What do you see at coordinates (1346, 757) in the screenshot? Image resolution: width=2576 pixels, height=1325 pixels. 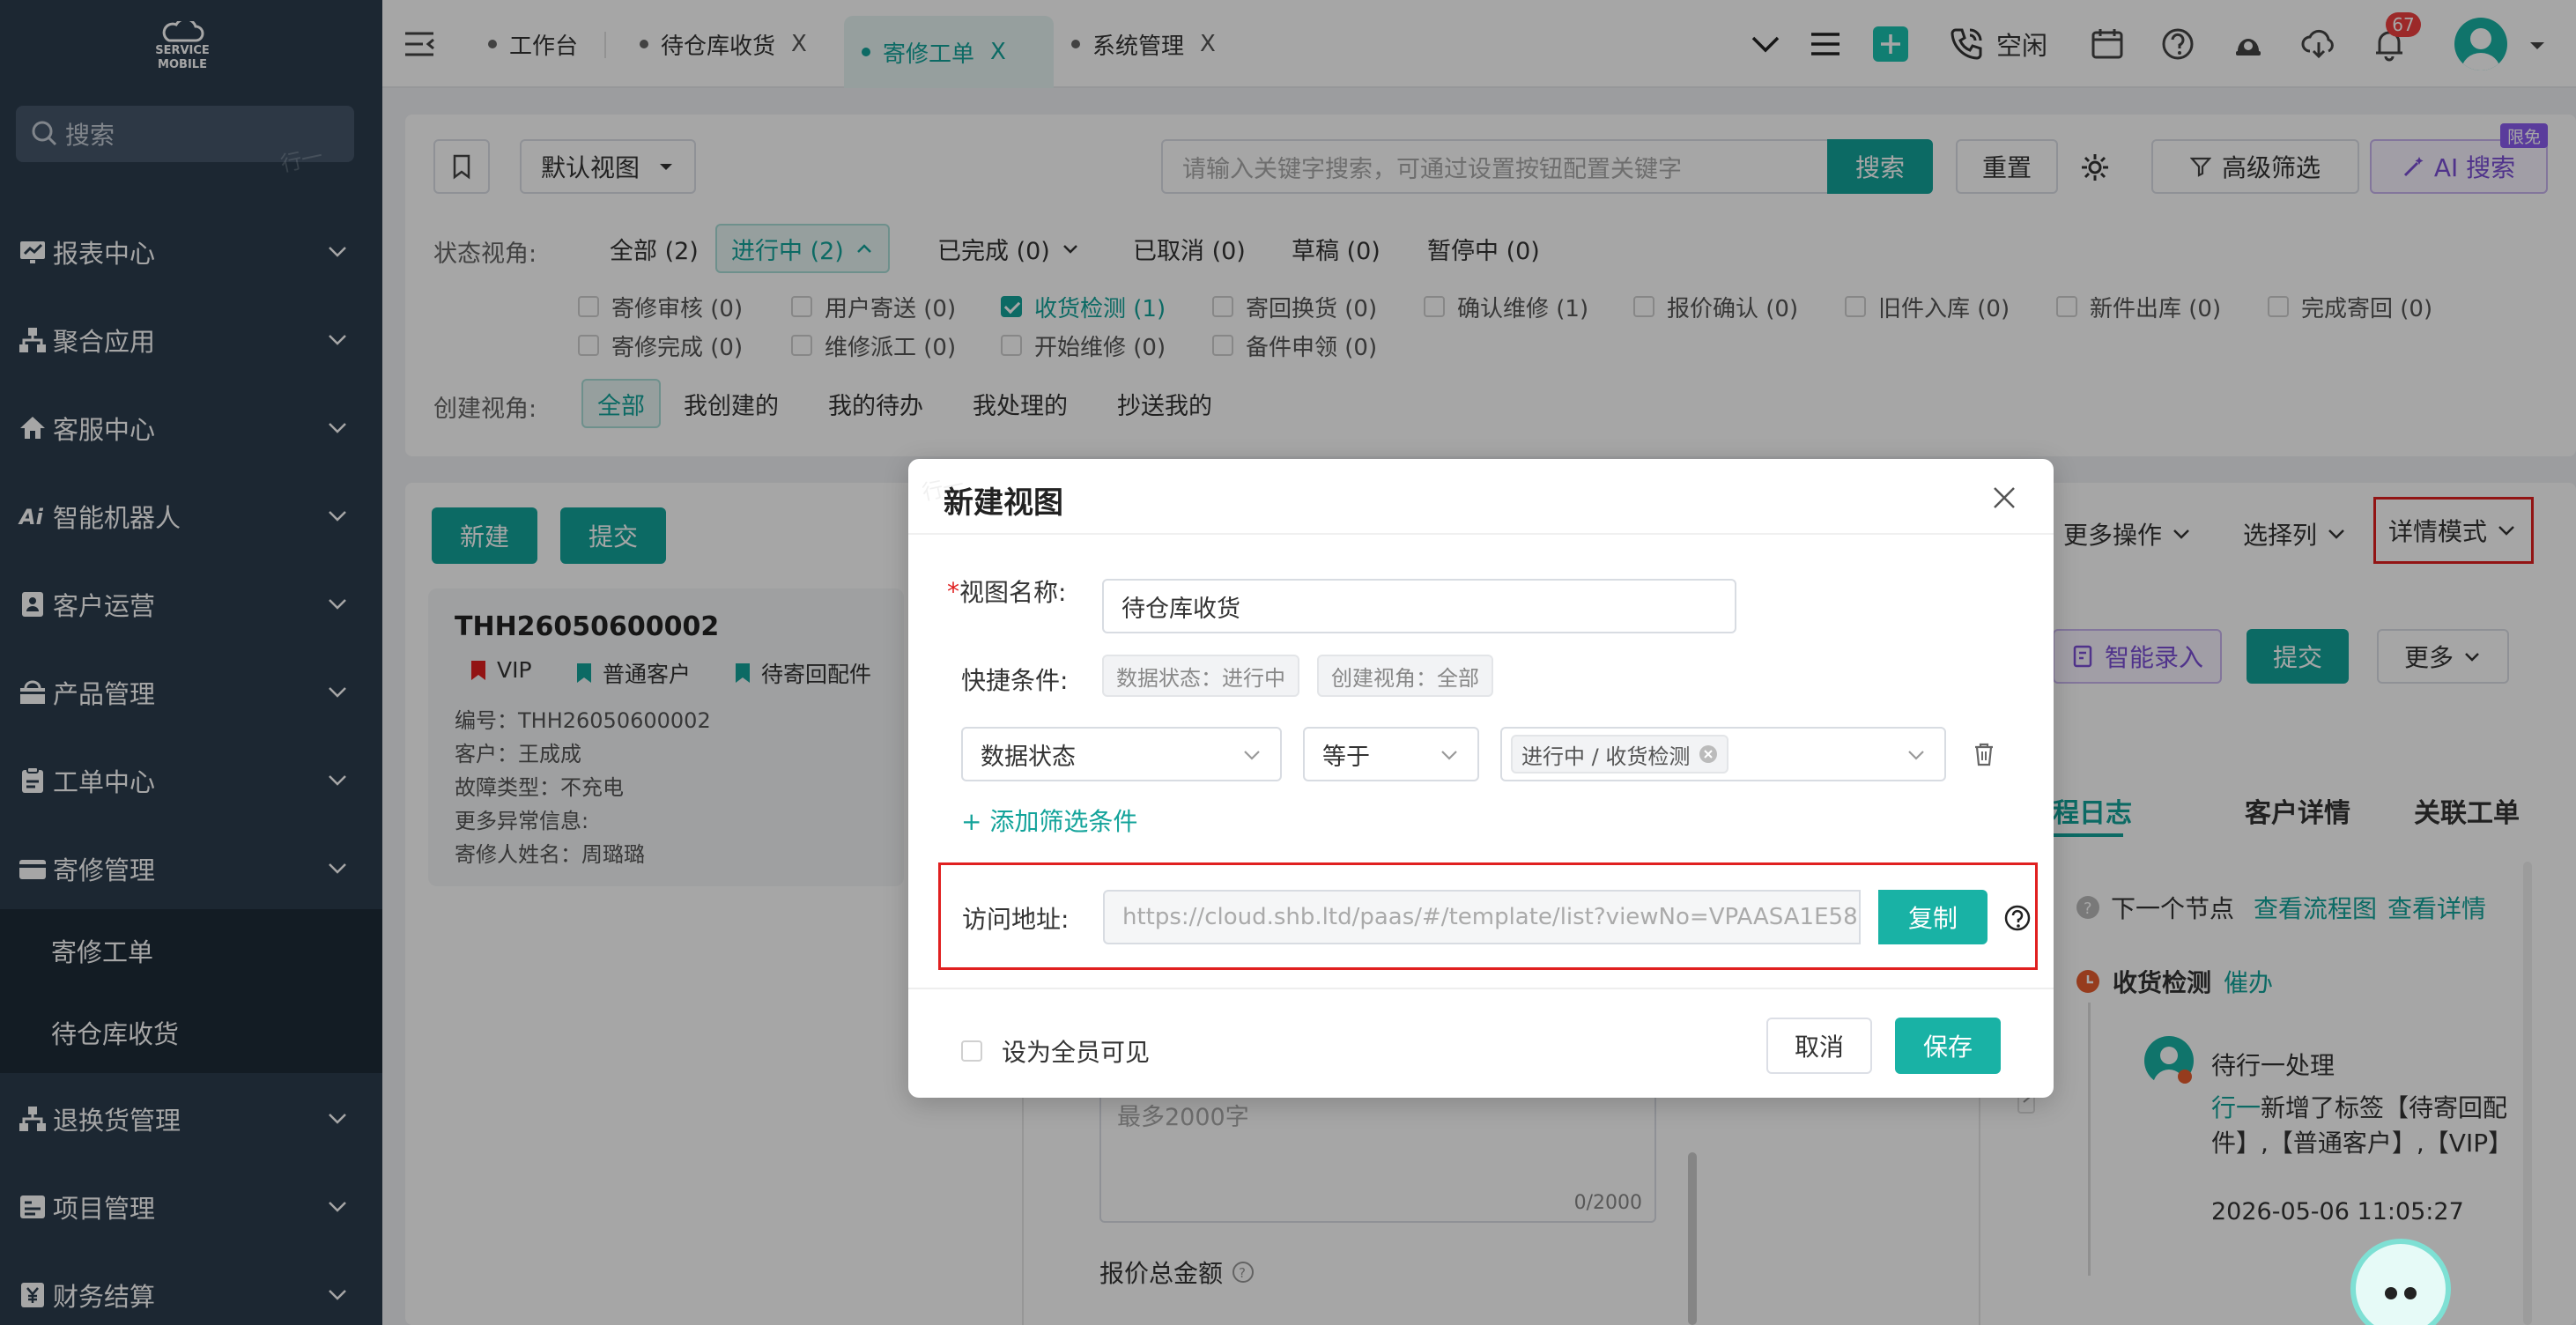 I see `condition-operator-value: 等于` at bounding box center [1346, 757].